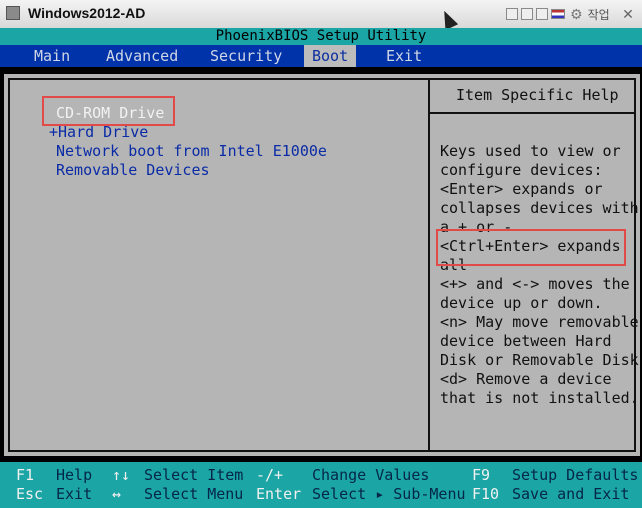 The width and height of the screenshot is (642, 508). What do you see at coordinates (599, 14) in the screenshot?
I see `toolbar-label: 작업` at bounding box center [599, 14].